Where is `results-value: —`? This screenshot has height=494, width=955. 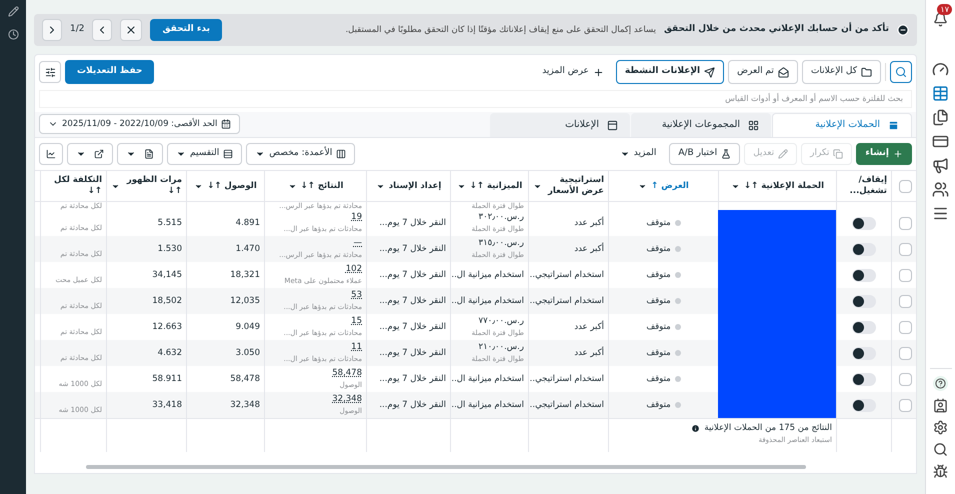
results-value: — is located at coordinates (315, 243).